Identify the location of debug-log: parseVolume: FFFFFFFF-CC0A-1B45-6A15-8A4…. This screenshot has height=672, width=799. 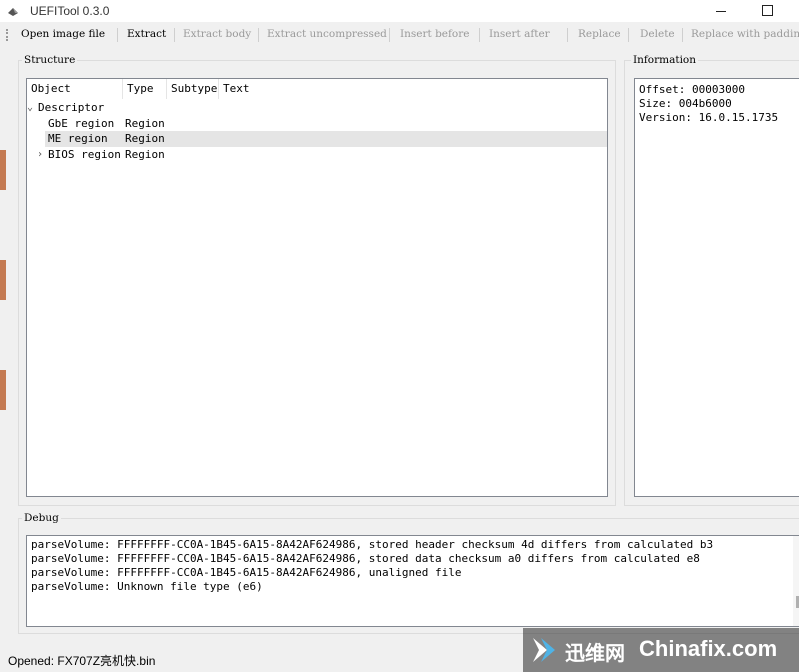
(412, 581).